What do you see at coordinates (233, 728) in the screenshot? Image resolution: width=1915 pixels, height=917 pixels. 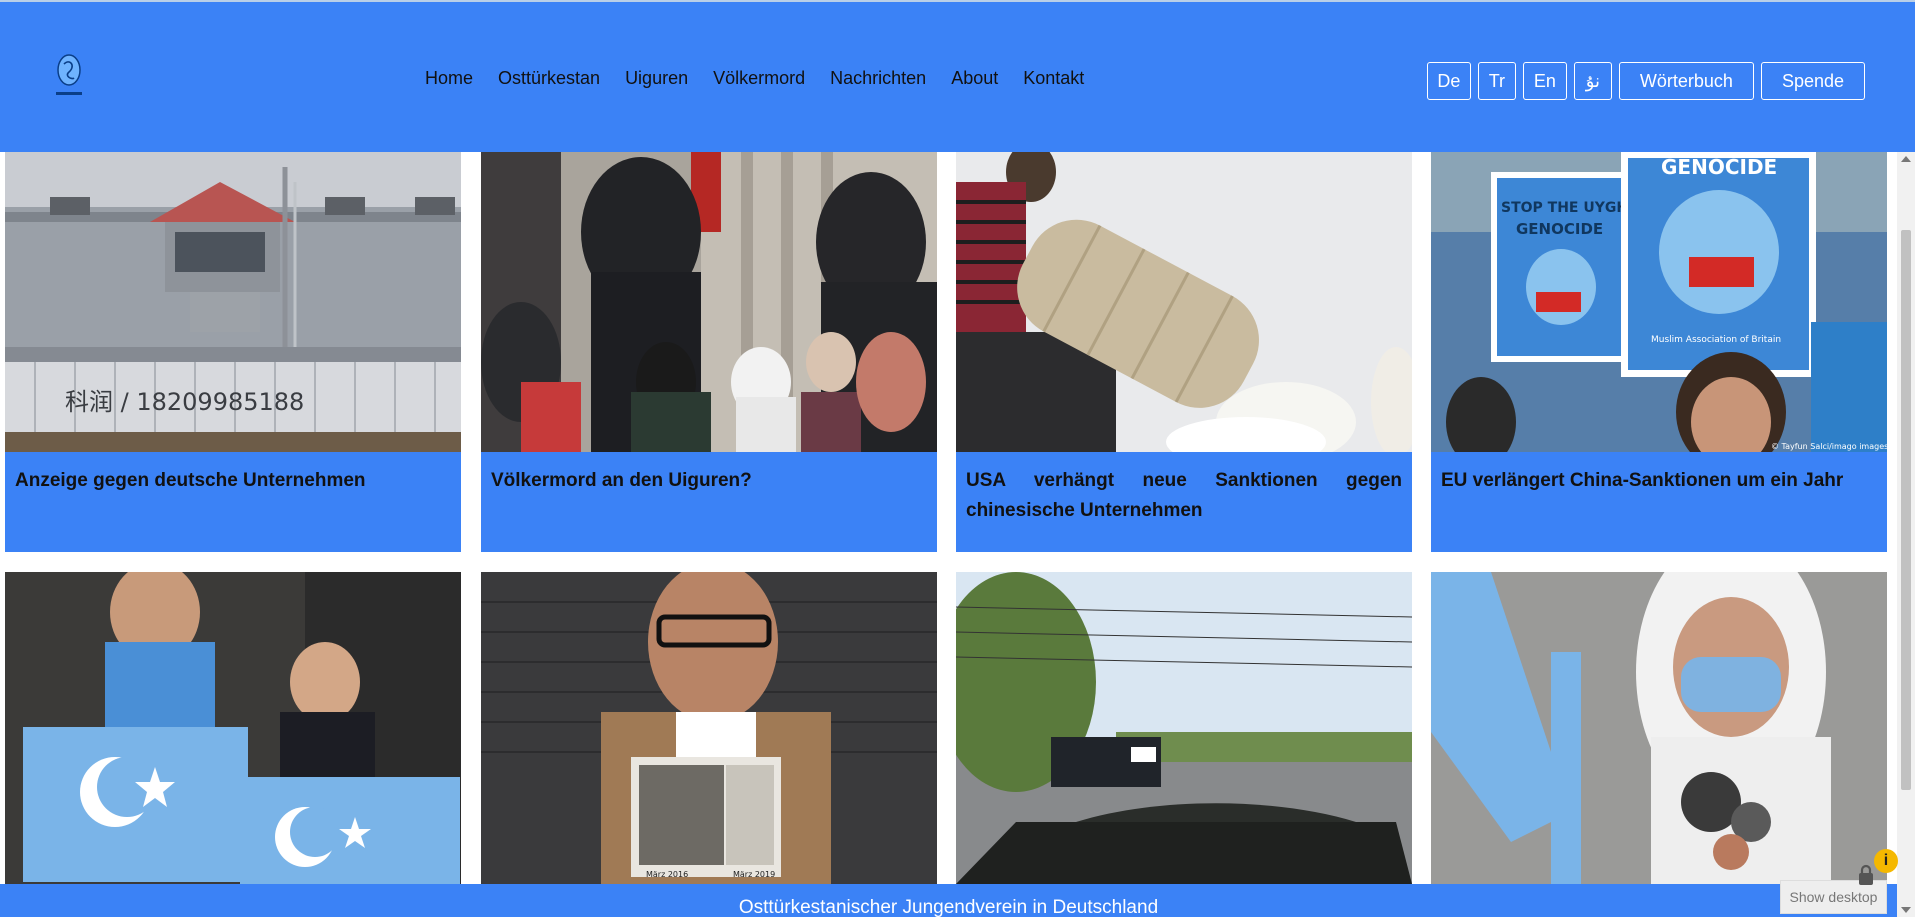 I see `children-flags-image` at bounding box center [233, 728].